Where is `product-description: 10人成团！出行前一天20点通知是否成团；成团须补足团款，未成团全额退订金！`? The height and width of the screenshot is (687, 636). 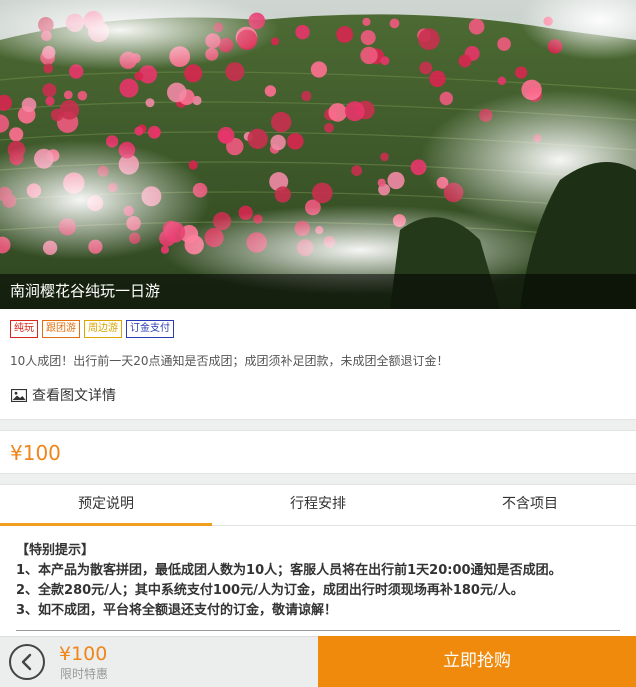 product-description: 10人成团！出行前一天20点通知是否成团；成团须补足团款，未成团全额退订金！ is located at coordinates (229, 361).